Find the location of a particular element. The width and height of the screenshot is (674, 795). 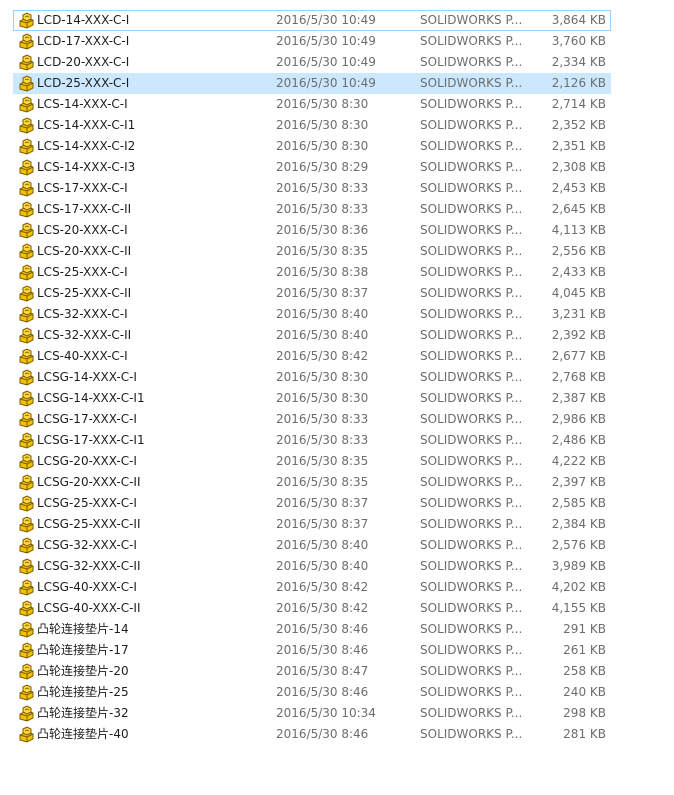

file-name: LCSG-14-XXX-C-I1 is located at coordinates (91, 398).